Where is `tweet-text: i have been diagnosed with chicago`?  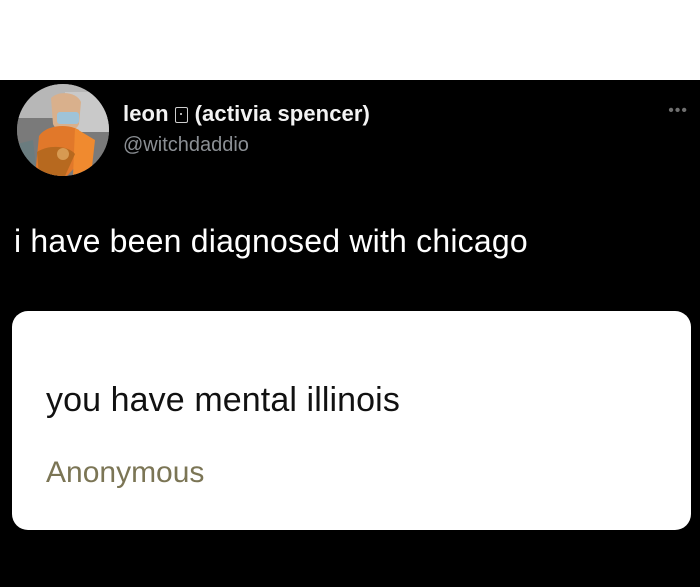
tweet-text: i have been diagnosed with chicago is located at coordinates (271, 241).